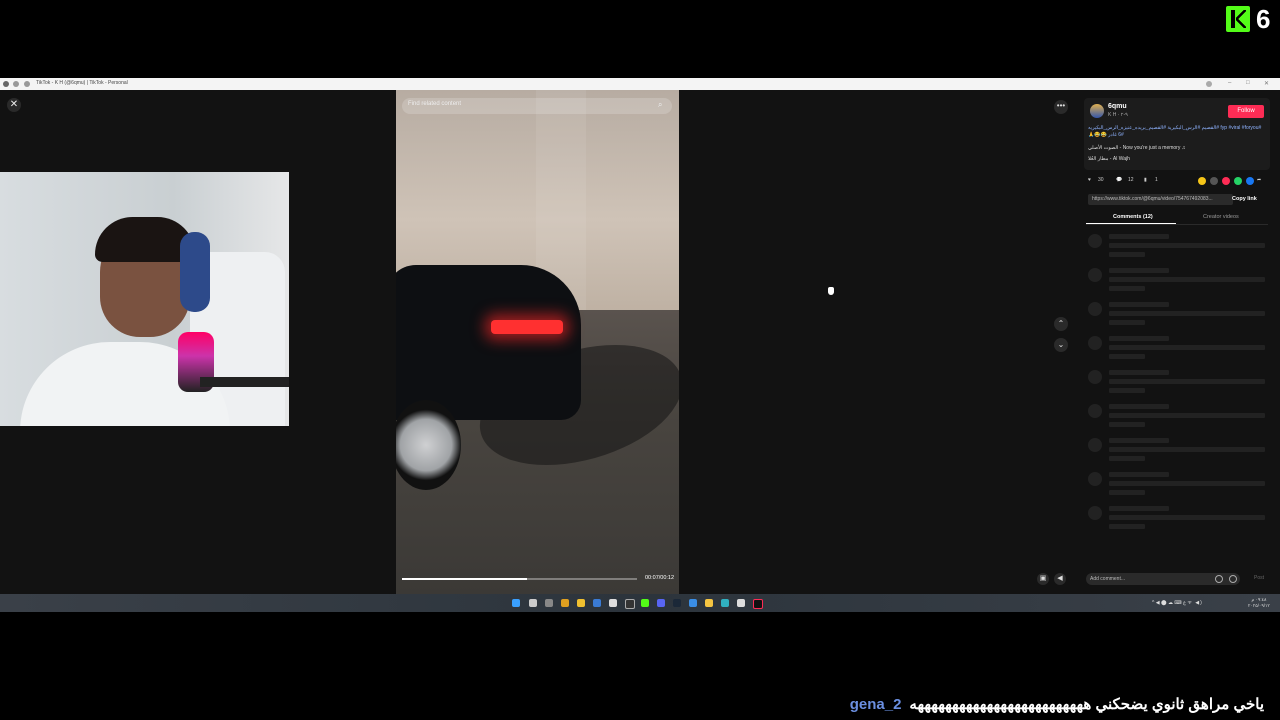 This screenshot has height=720, width=1280. I want to click on facebook-icon, so click(1250, 181).